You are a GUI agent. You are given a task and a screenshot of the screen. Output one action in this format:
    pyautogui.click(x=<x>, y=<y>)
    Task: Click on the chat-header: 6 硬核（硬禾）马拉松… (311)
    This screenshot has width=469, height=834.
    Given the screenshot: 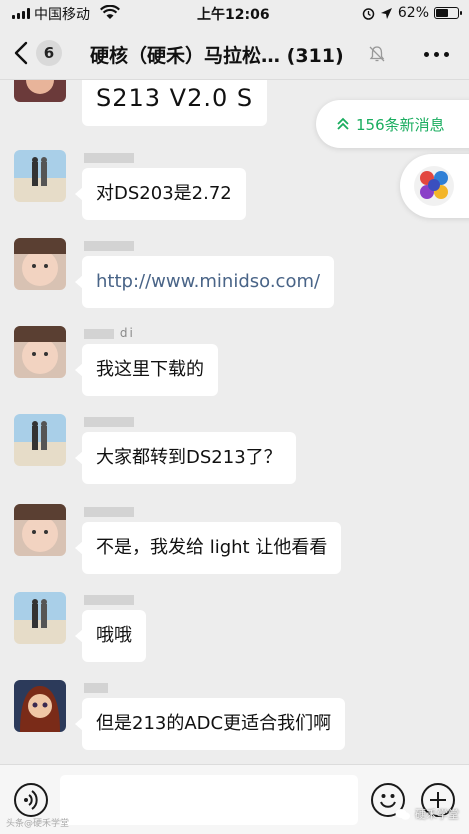 What is the action you would take?
    pyautogui.click(x=234, y=53)
    